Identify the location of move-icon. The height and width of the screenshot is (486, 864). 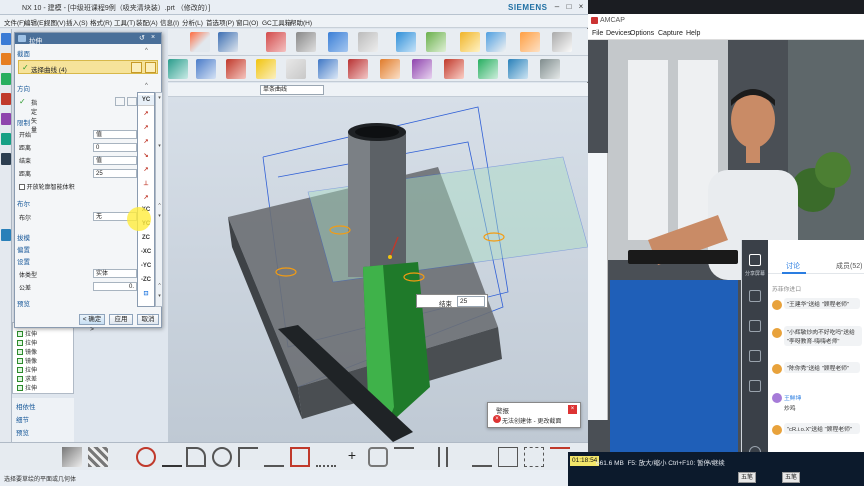
(406, 42).